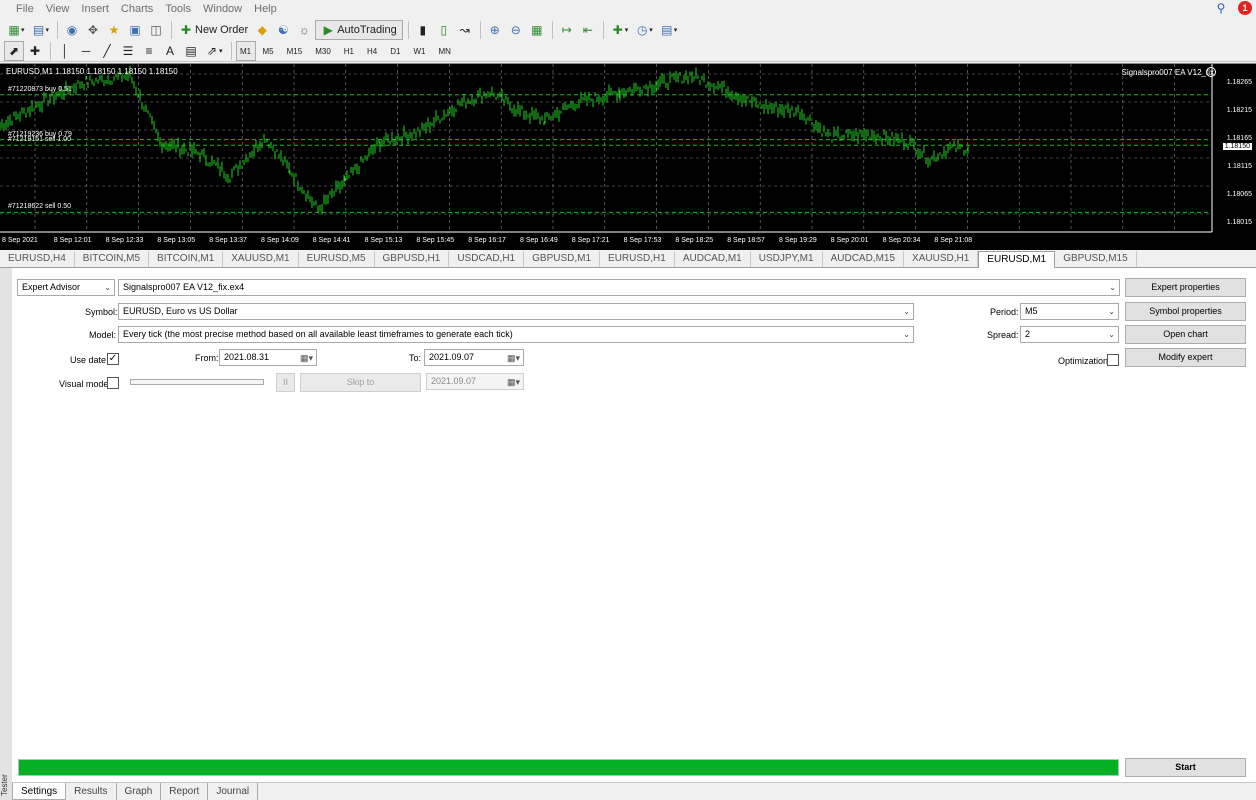 This screenshot has height=800, width=1256. I want to click on new-order-button: ✚ New Order, so click(213, 30).